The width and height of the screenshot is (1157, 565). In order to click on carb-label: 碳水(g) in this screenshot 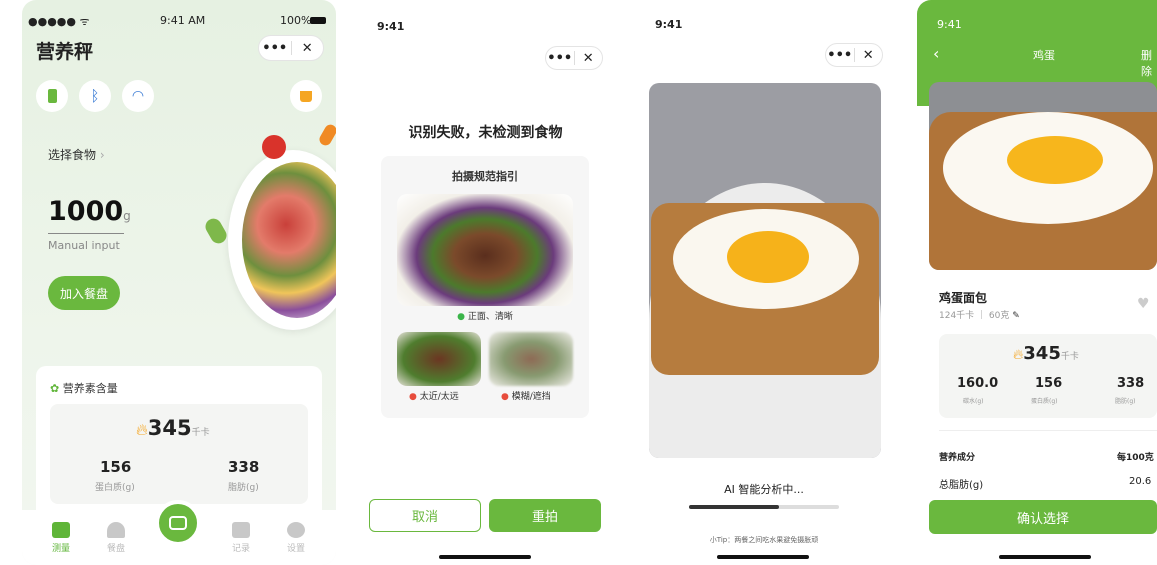, I will do `click(973, 401)`.